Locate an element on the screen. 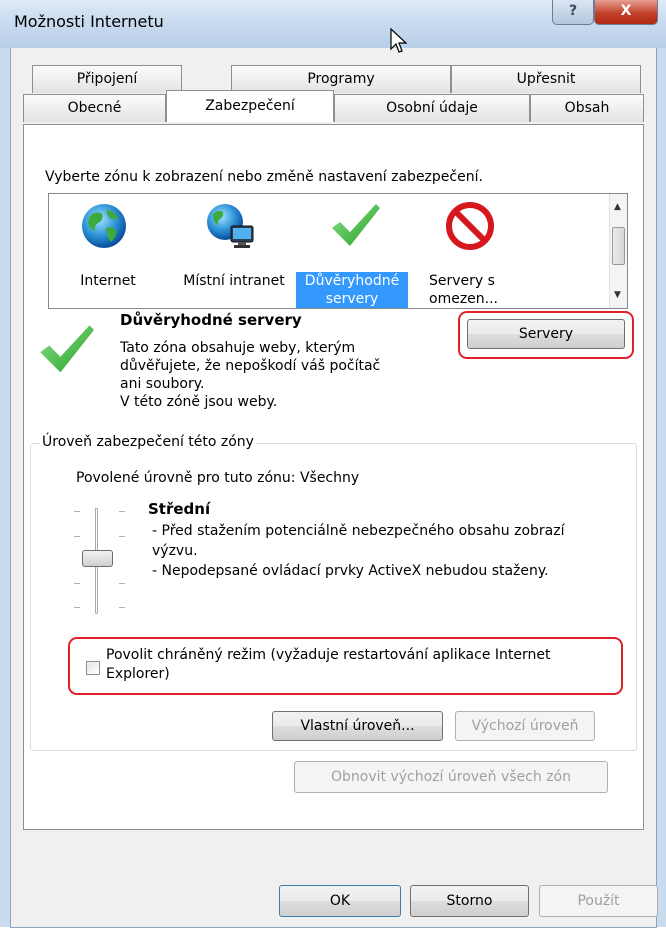 The width and height of the screenshot is (666, 928). security-level-name: Střední is located at coordinates (179, 509).